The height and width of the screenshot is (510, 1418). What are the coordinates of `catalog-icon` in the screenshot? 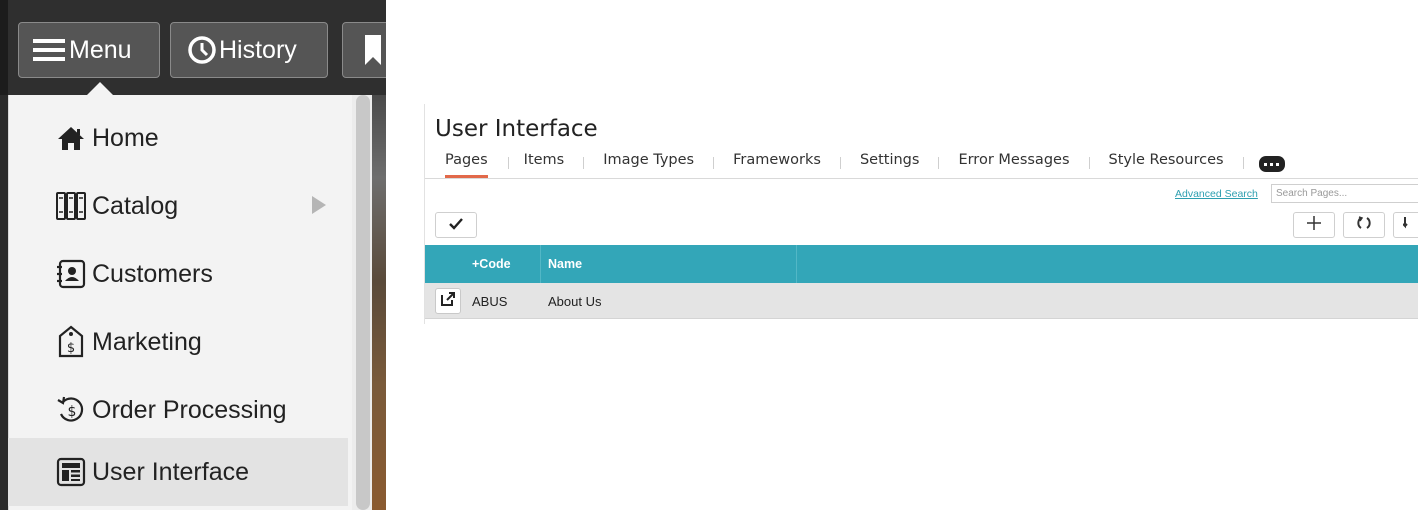 It's located at (71, 206).